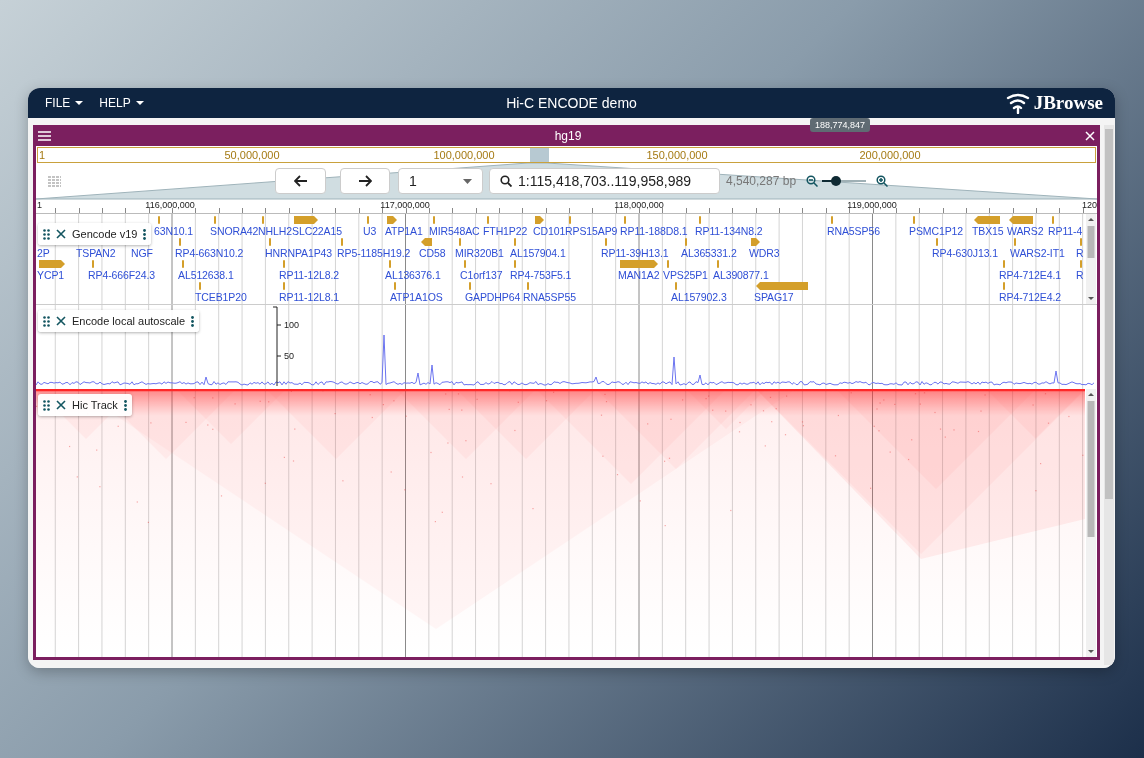 The width and height of the screenshot is (1144, 758). I want to click on gene-label: VPS25P1, so click(685, 275).